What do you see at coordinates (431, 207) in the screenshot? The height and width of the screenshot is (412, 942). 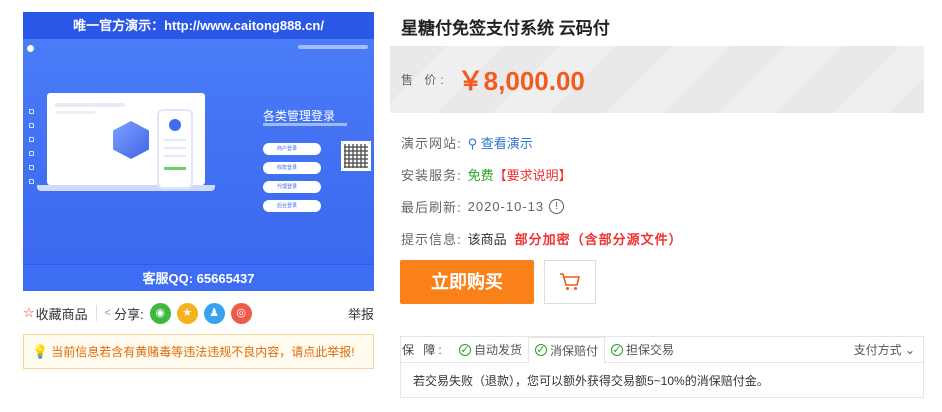 I see `refresh-label: 最后刷新:` at bounding box center [431, 207].